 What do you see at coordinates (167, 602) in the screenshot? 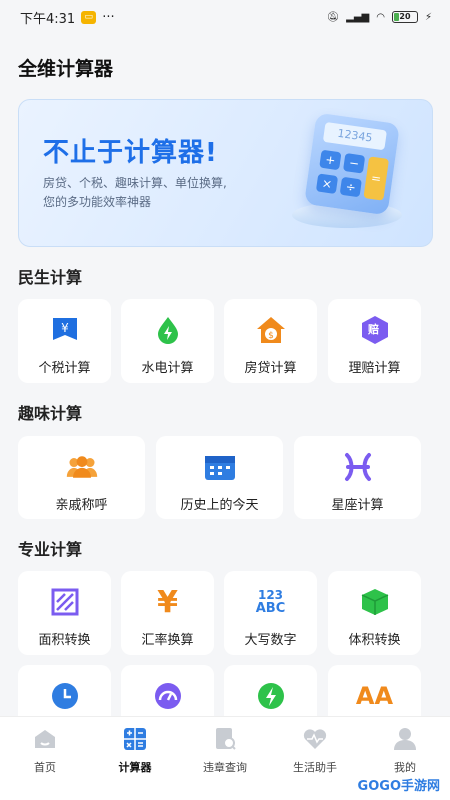
I see `yen-icon: ¥` at bounding box center [167, 602].